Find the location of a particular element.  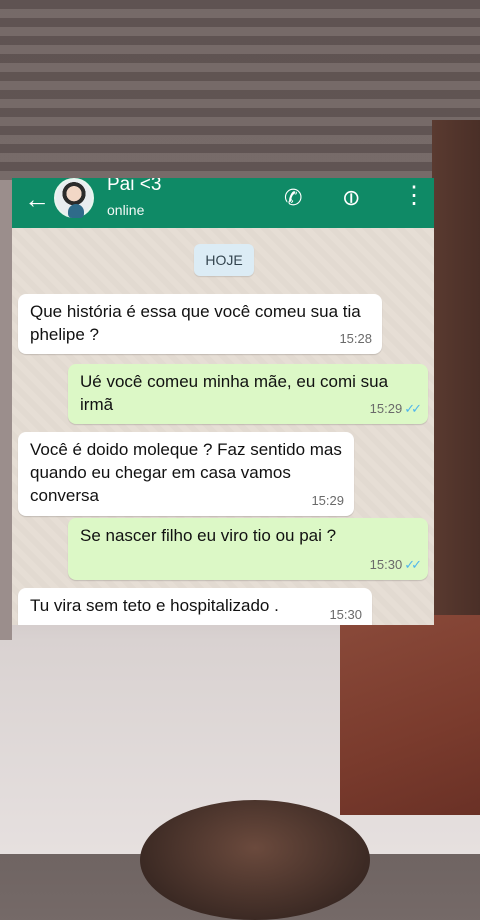

background-person-head is located at coordinates (255, 860).